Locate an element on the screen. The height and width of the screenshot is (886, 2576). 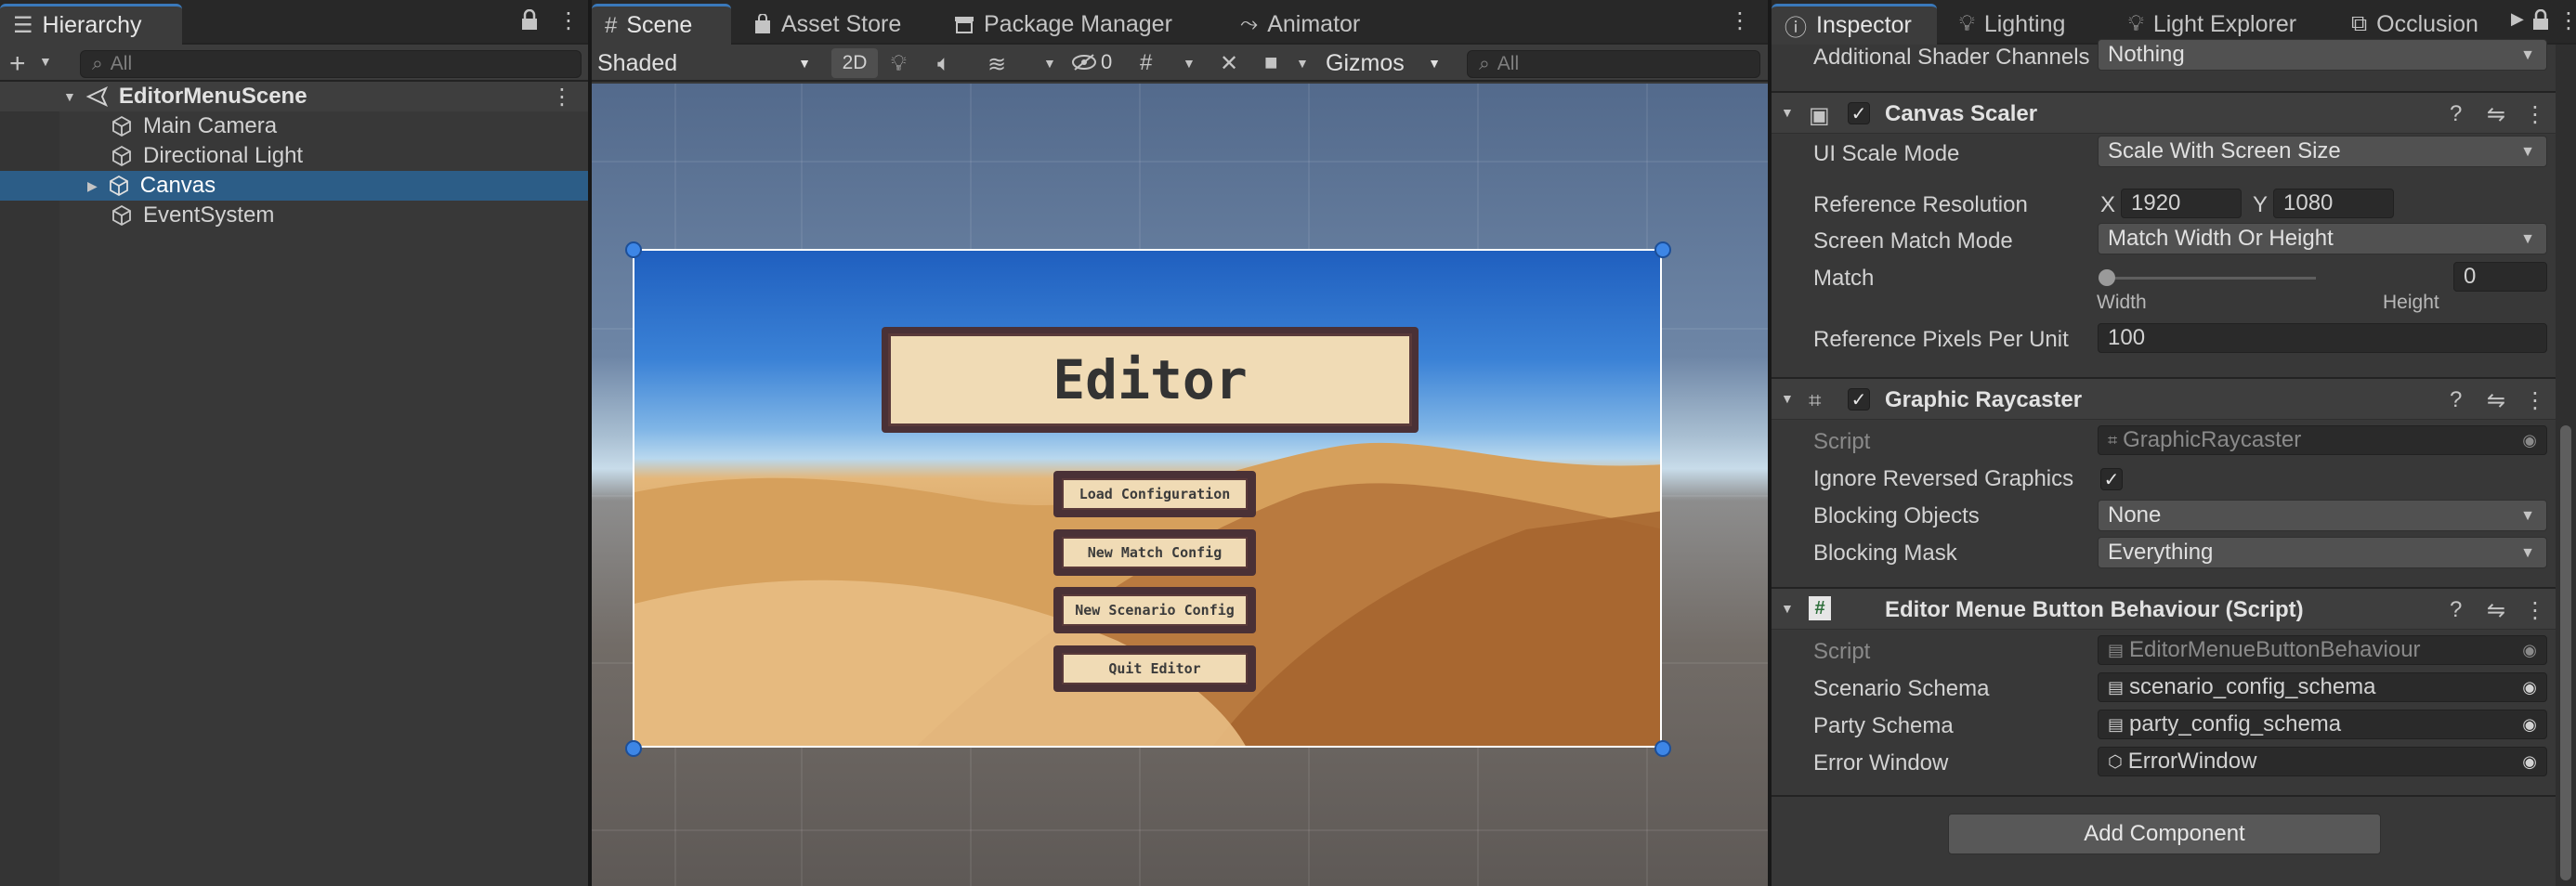
behaviour-script-label: Script is located at coordinates (1842, 651).